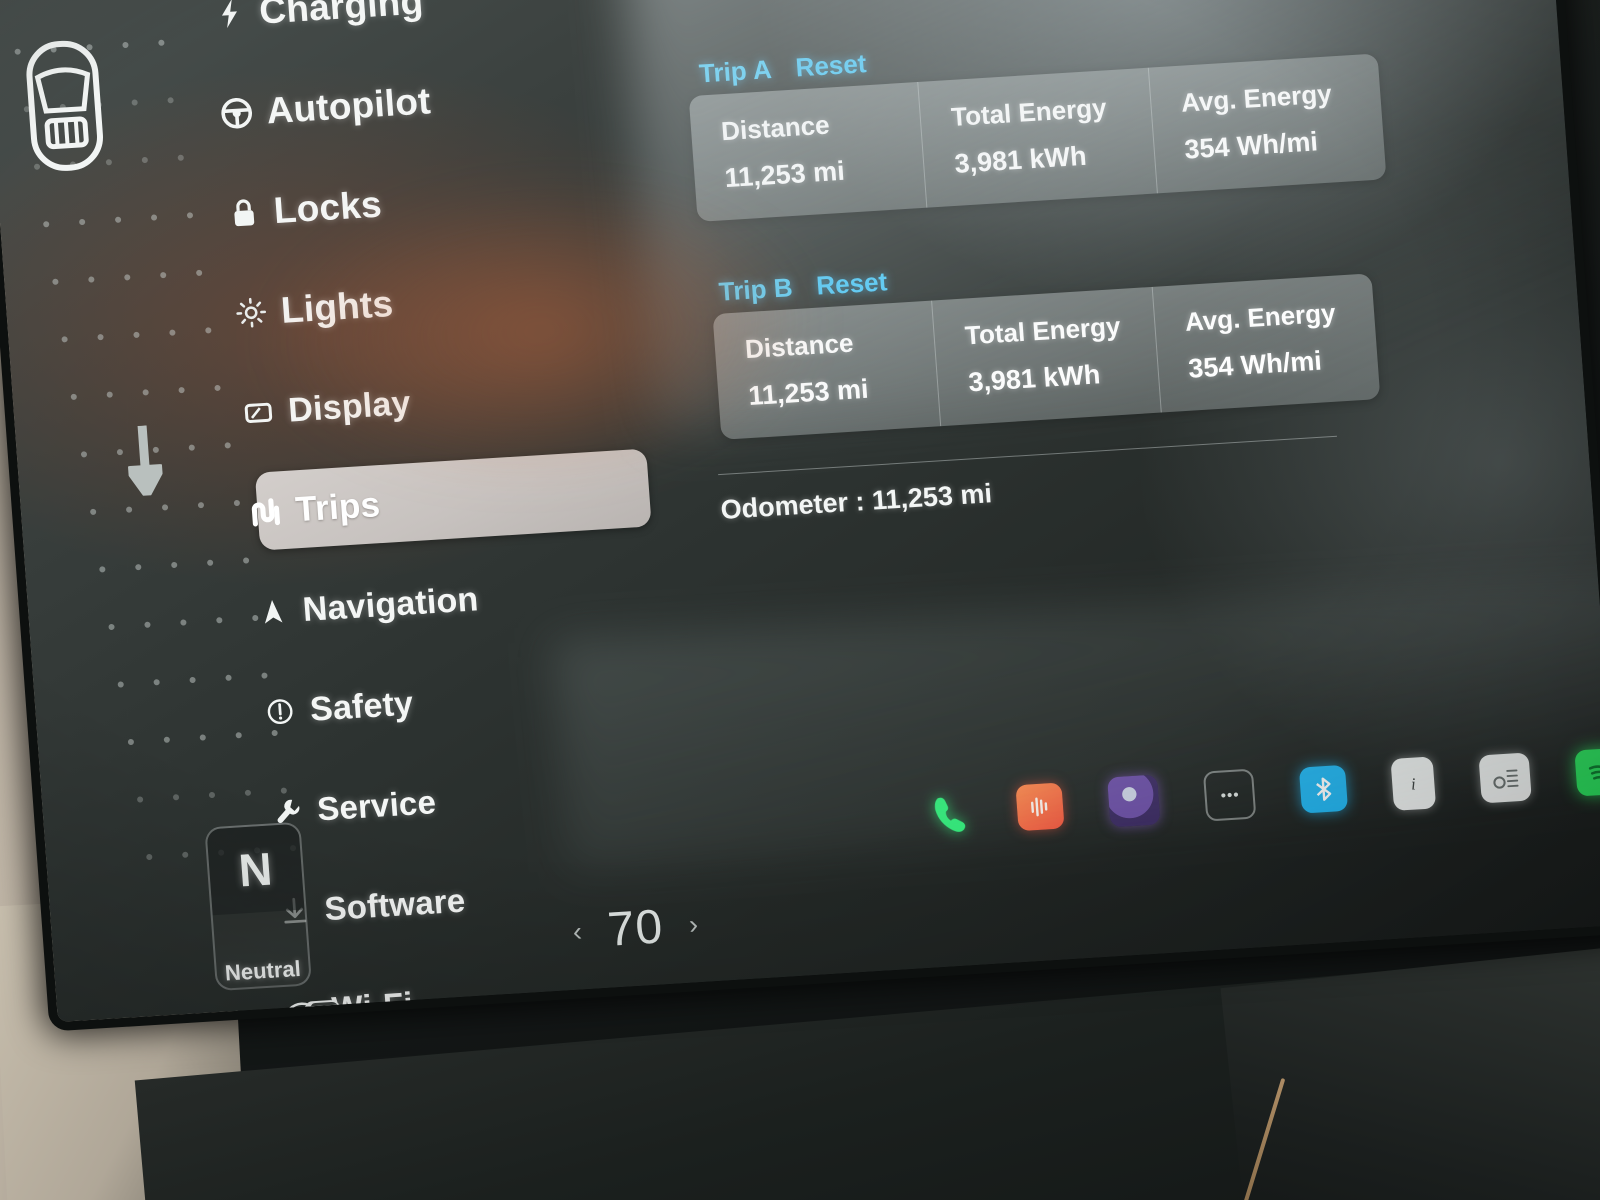 The image size is (1600, 1200). Describe the element at coordinates (1587, 772) in the screenshot. I see `spotify-icon` at that location.